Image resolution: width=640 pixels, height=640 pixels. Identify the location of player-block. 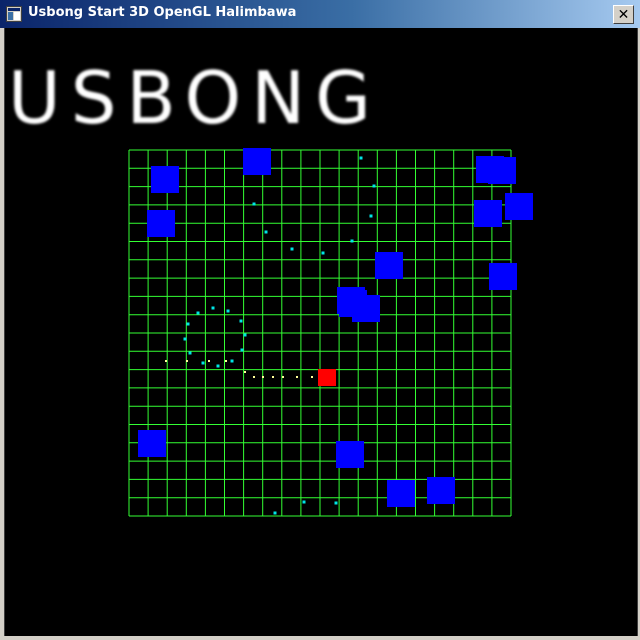
(327, 377).